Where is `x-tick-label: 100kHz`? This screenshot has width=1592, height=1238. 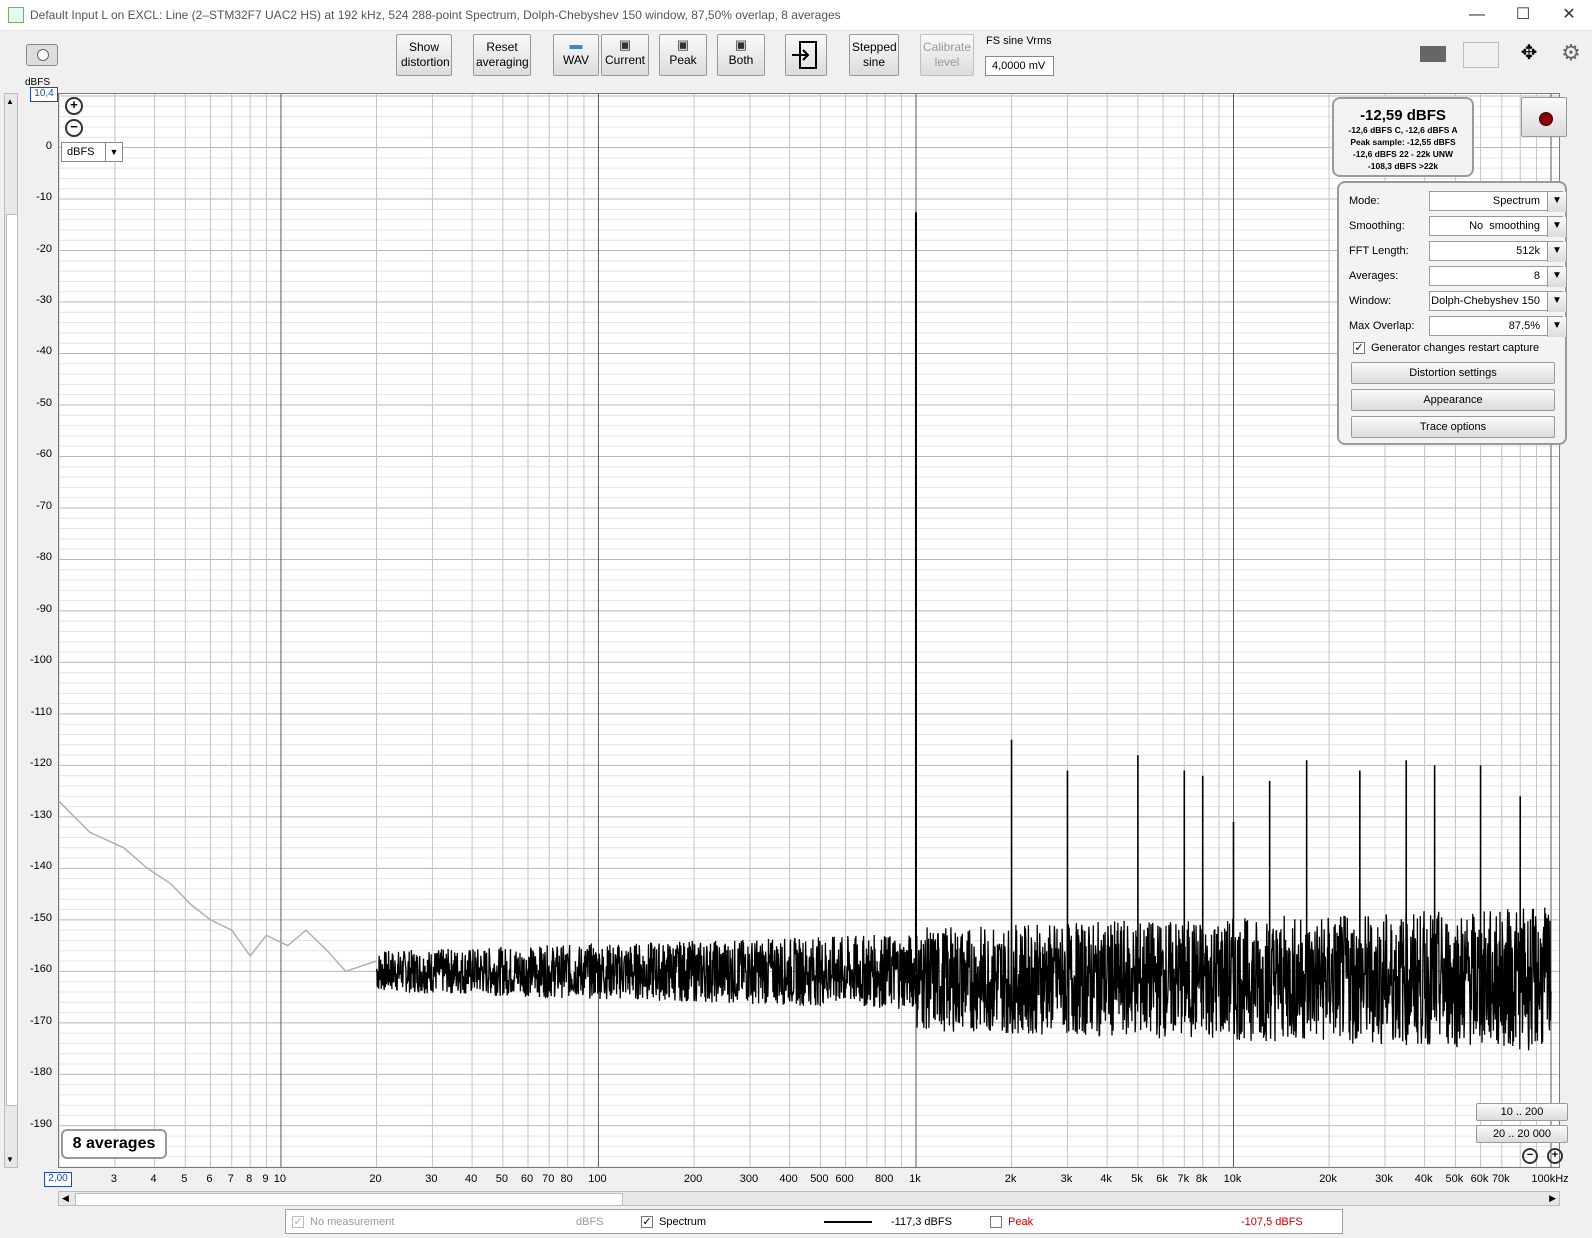 x-tick-label: 100kHz is located at coordinates (1550, 1179).